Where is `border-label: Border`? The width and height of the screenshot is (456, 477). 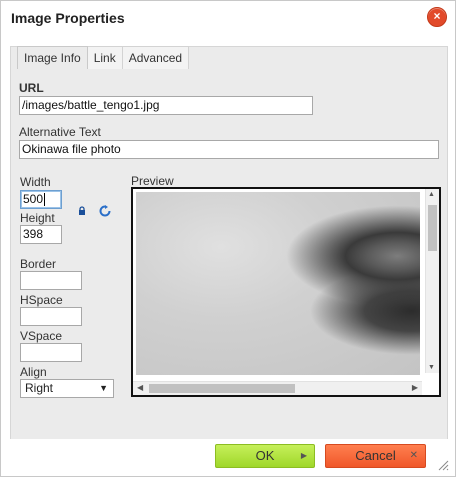
border-label: Border is located at coordinates (38, 264).